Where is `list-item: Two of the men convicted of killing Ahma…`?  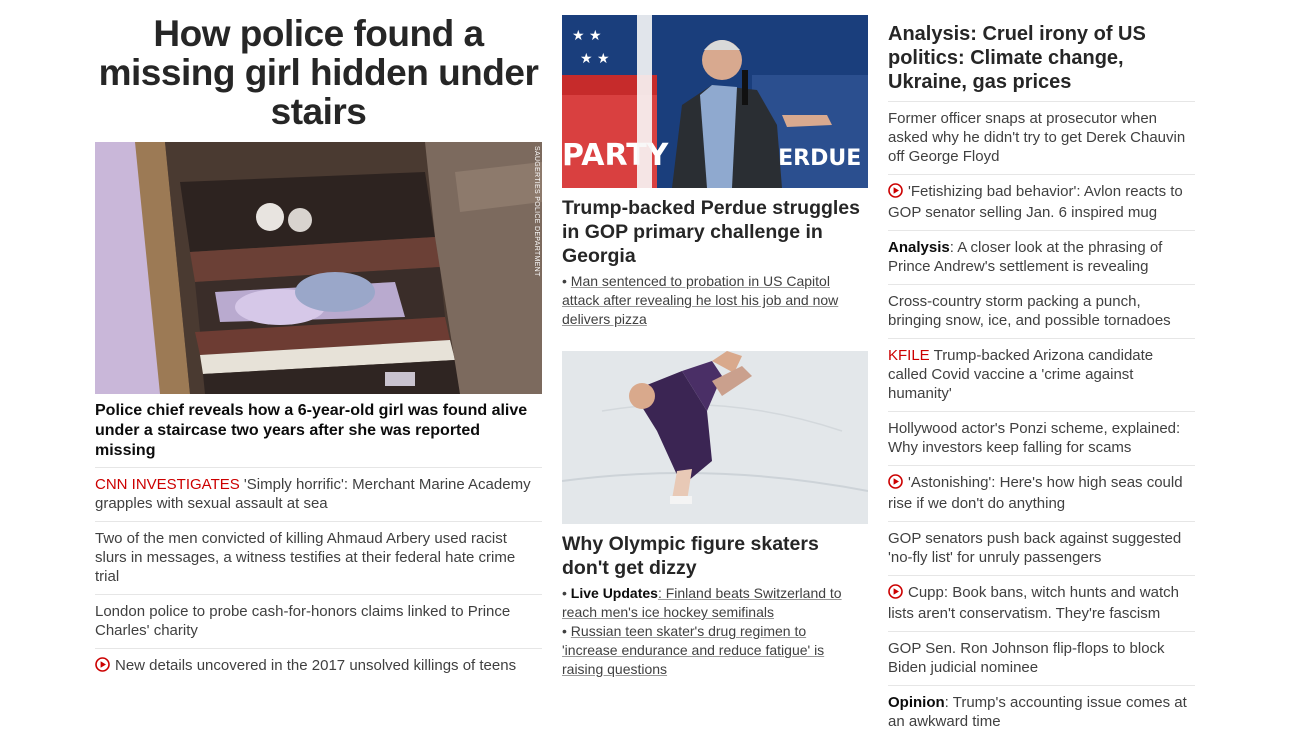
list-item: Two of the men convicted of killing Ahma… is located at coordinates (318, 557).